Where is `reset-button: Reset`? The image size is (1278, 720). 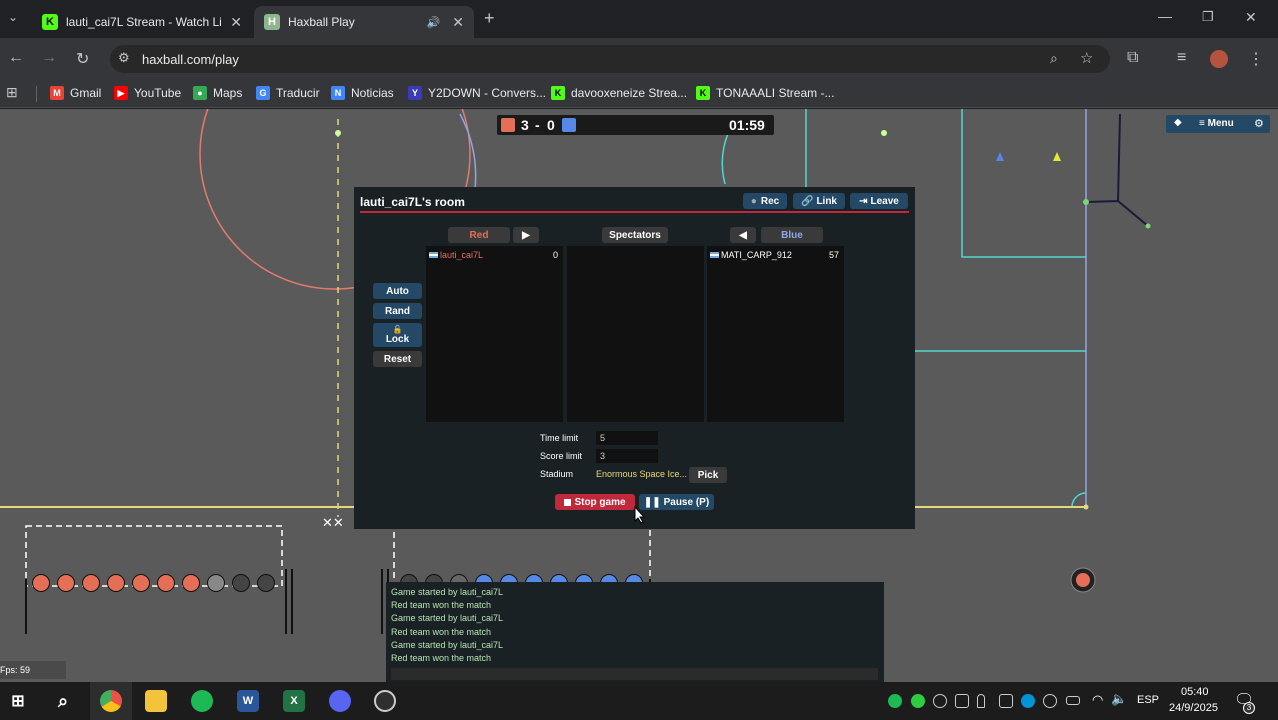
reset-button: Reset is located at coordinates (397, 359).